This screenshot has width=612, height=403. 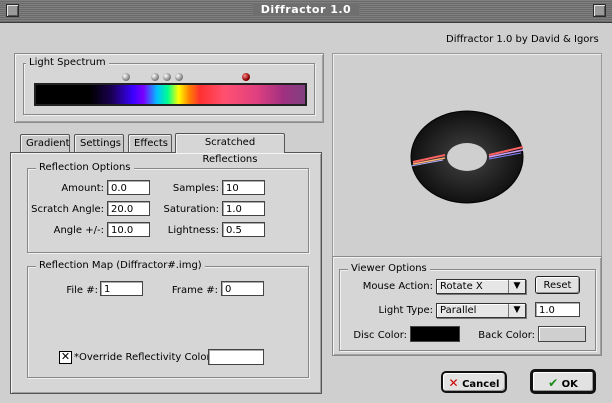 What do you see at coordinates (85, 167) in the screenshot?
I see `reflection-options-title: Reflection Options` at bounding box center [85, 167].